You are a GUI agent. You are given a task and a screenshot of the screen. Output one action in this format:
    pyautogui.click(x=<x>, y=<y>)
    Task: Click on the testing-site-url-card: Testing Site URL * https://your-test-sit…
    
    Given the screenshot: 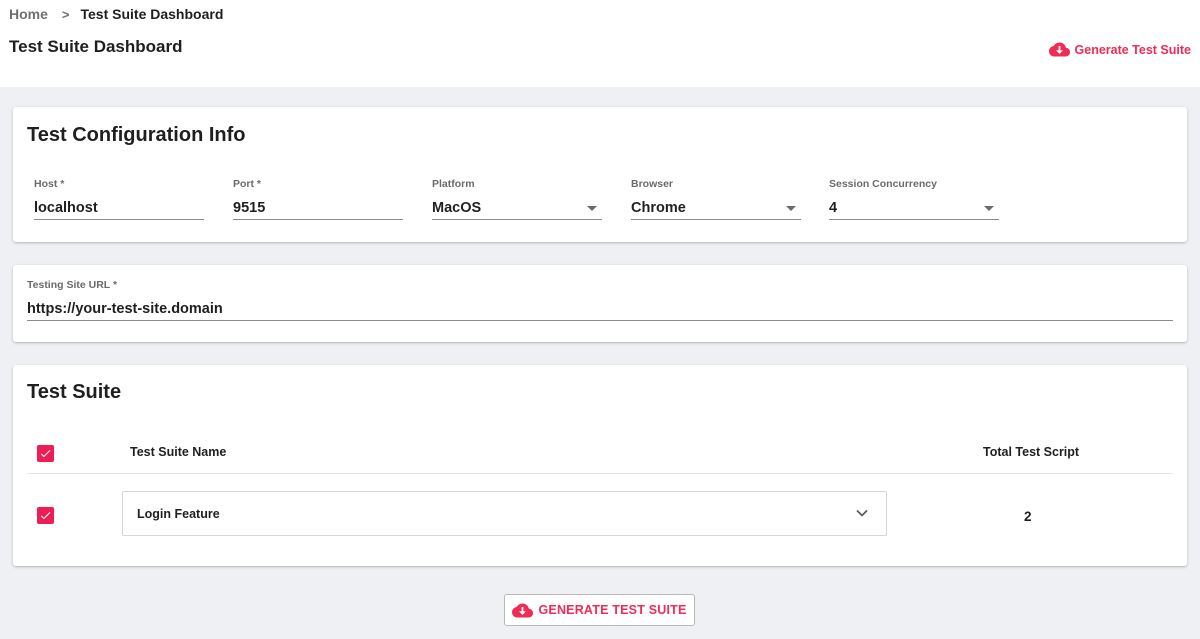 What is the action you would take?
    pyautogui.click(x=600, y=303)
    